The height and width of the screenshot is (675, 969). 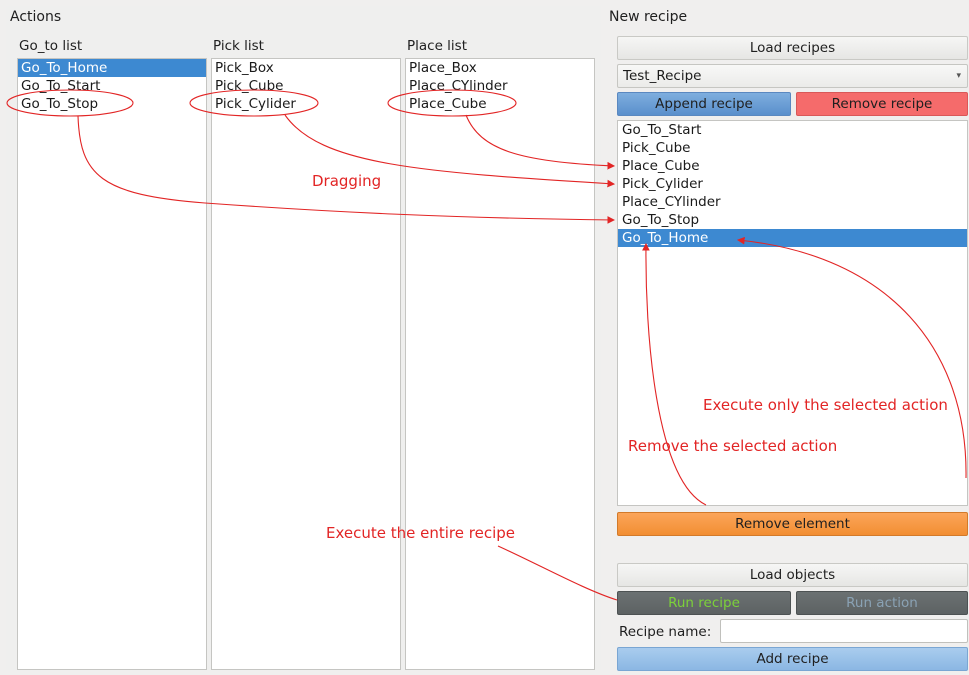 I want to click on annotation-remove-selected: Remove the selected action, so click(x=733, y=446).